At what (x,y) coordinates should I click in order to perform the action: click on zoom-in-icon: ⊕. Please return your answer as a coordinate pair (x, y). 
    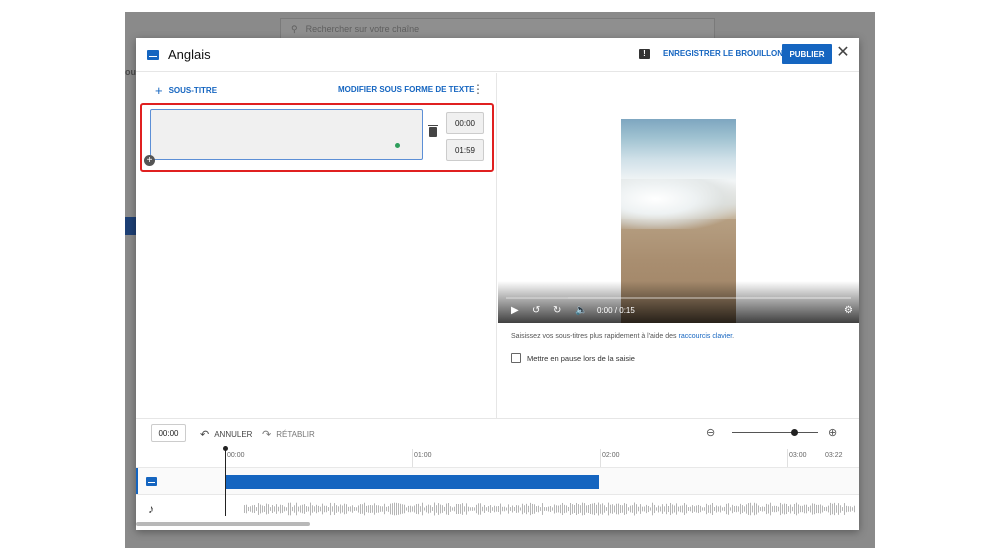
    Looking at the image, I should click on (832, 432).